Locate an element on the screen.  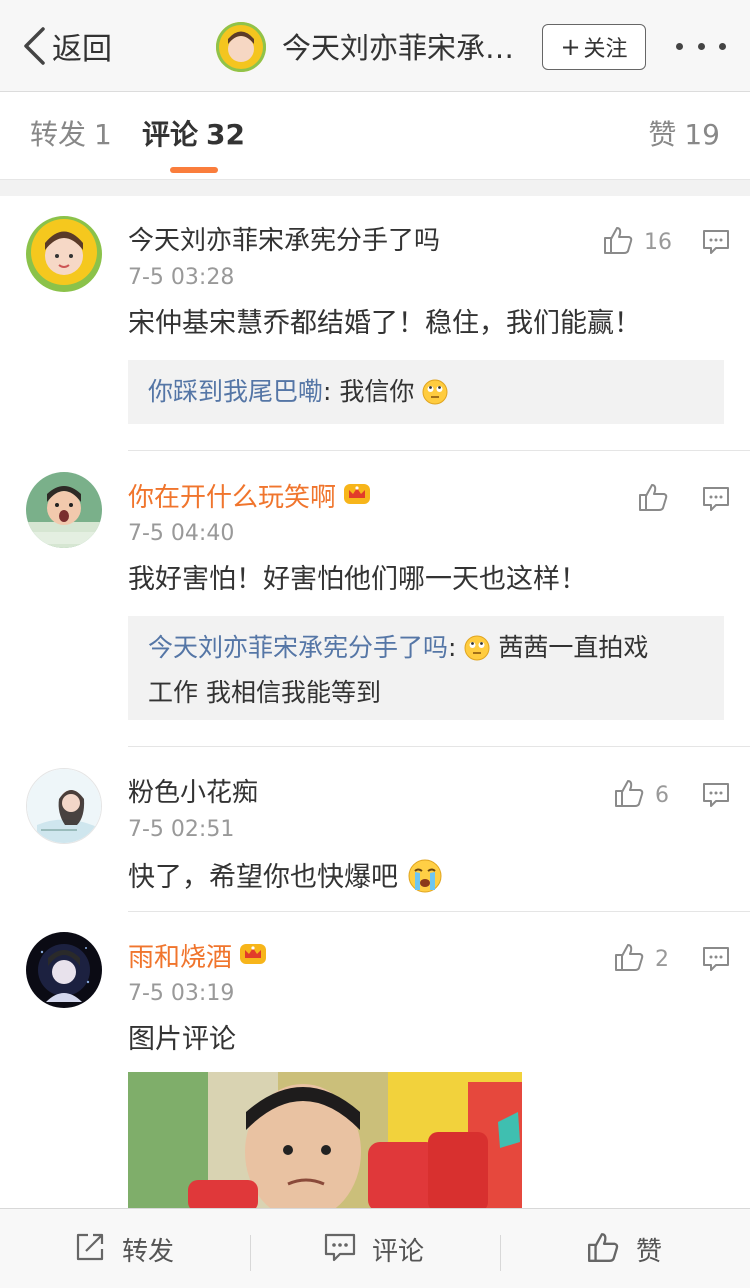
more-button is located at coordinates (701, 46).